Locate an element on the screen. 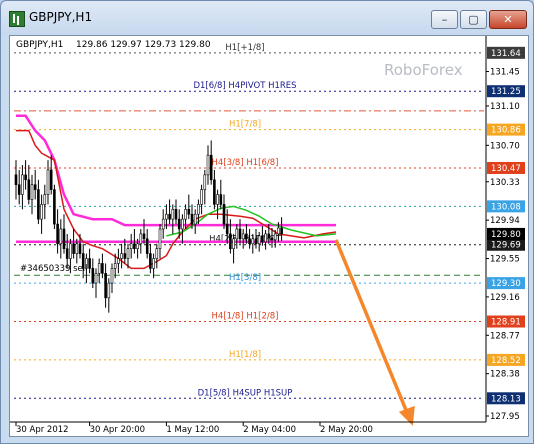 This screenshot has width=534, height=444. price-tag-label: 130.08 is located at coordinates (506, 207).